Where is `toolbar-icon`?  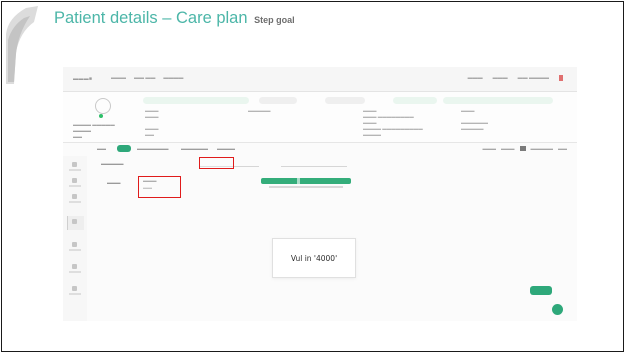
toolbar-icon is located at coordinates (522, 148).